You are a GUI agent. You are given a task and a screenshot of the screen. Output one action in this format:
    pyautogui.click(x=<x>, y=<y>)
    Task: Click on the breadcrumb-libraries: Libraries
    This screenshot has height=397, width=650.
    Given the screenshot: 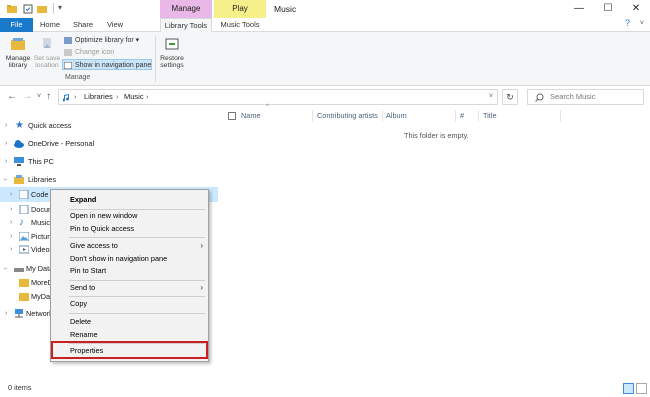 What is the action you would take?
    pyautogui.click(x=98, y=97)
    